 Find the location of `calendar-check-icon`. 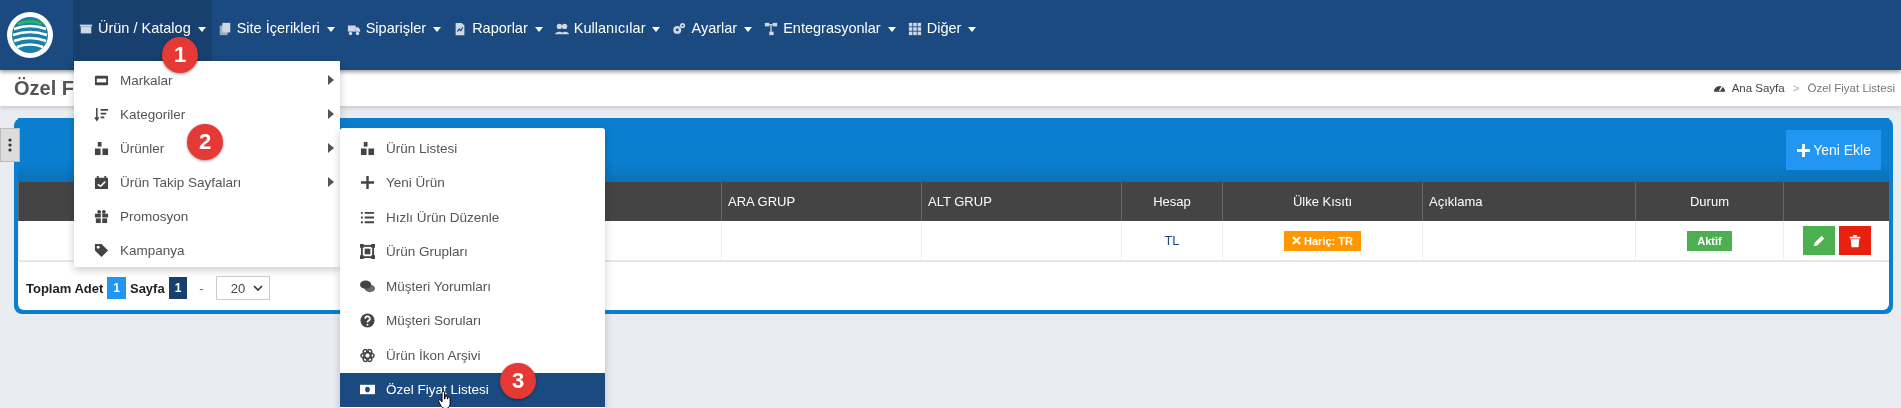

calendar-check-icon is located at coordinates (101, 182).